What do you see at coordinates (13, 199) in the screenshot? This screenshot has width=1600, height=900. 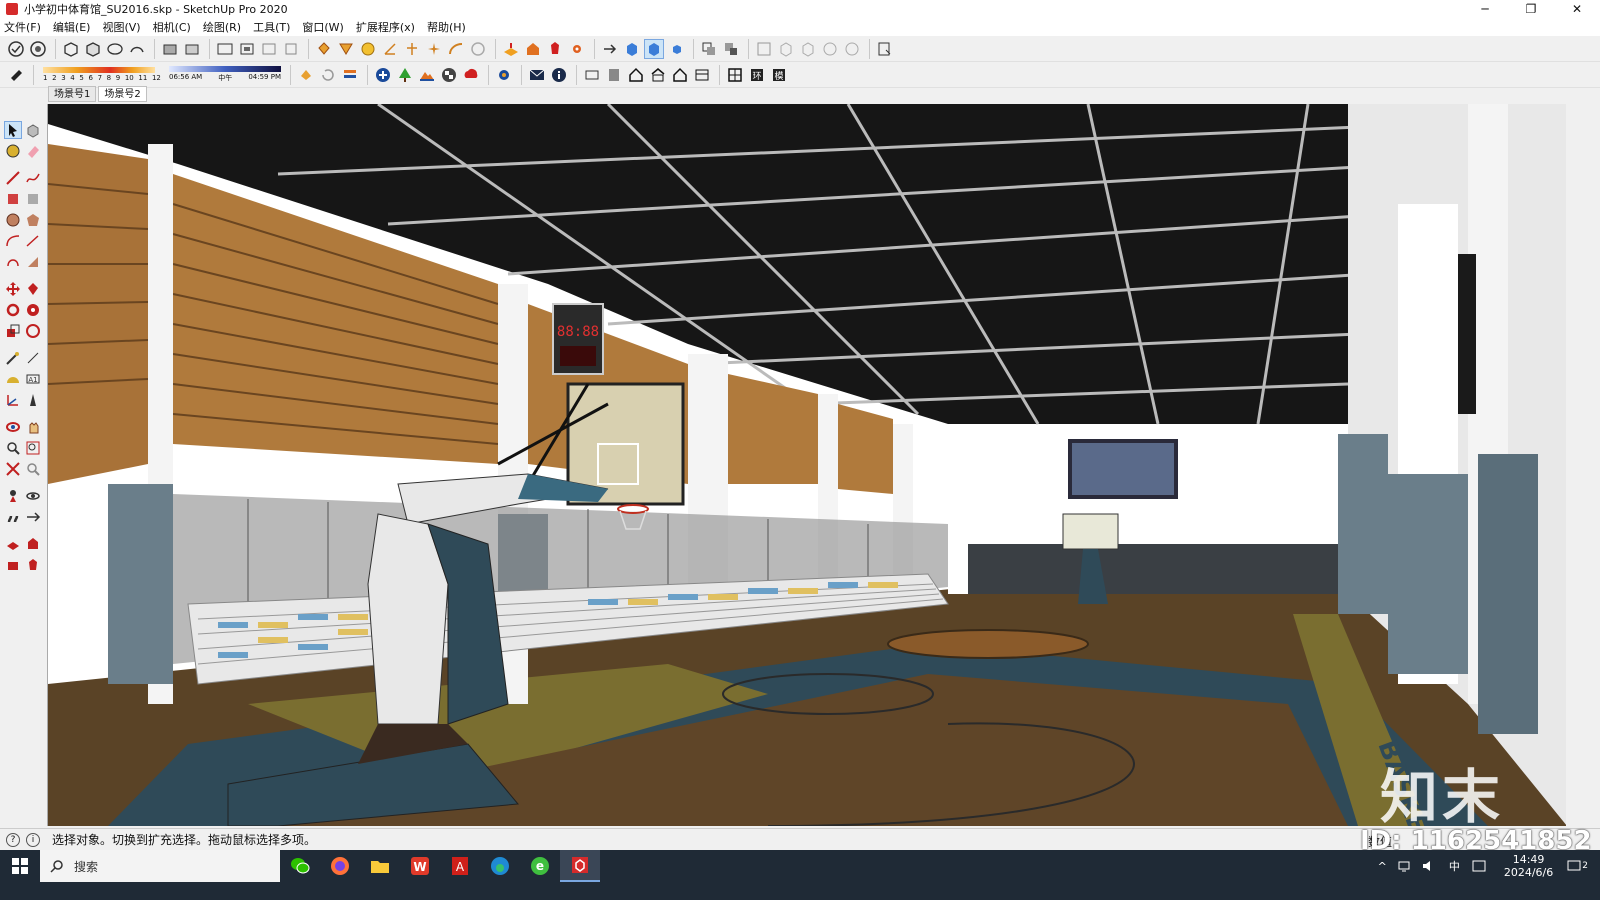 I see `rectangle-icon` at bounding box center [13, 199].